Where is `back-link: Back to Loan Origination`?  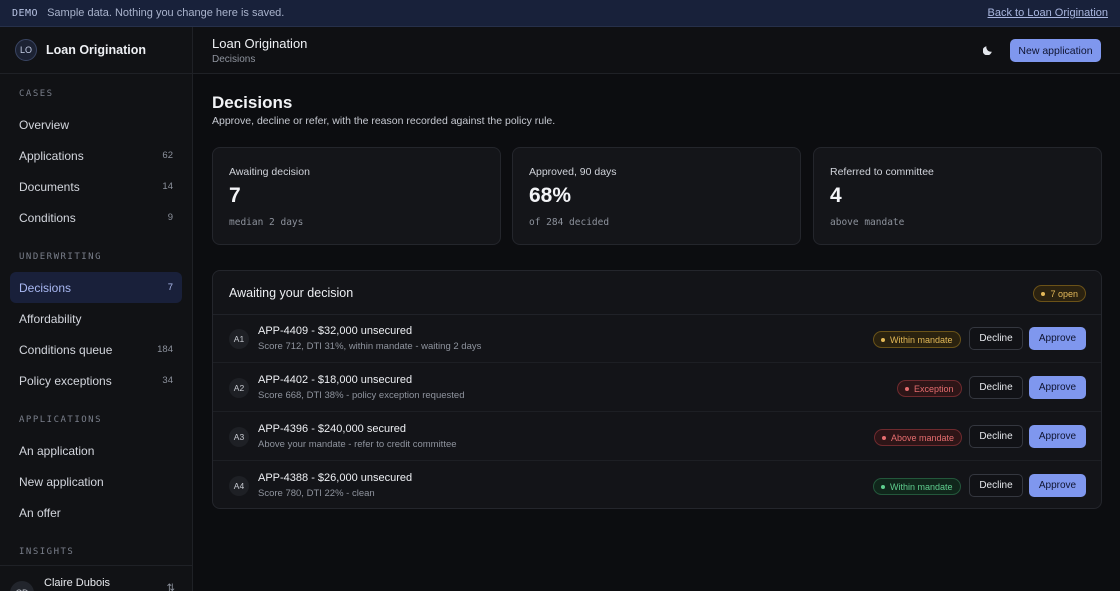
back-link: Back to Loan Origination is located at coordinates (1048, 13).